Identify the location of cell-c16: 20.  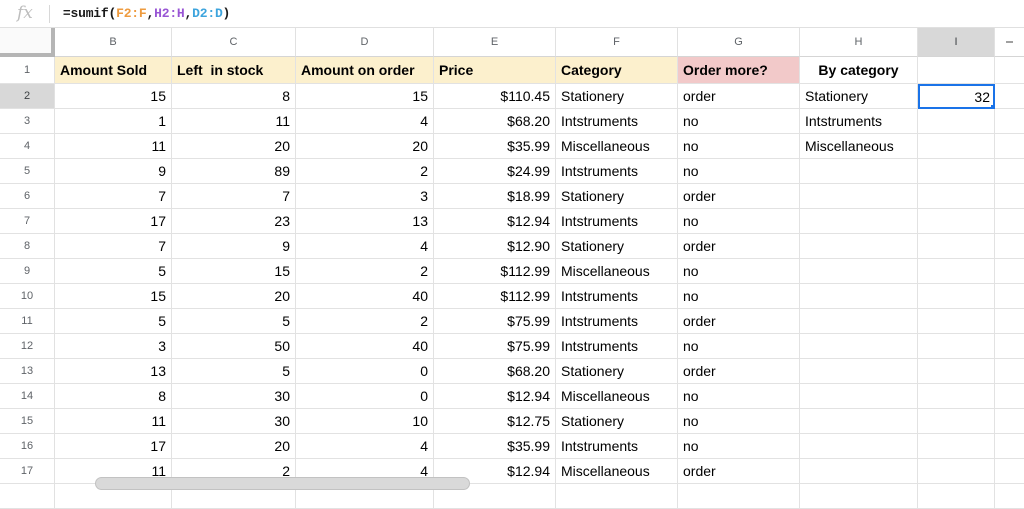
(234, 446).